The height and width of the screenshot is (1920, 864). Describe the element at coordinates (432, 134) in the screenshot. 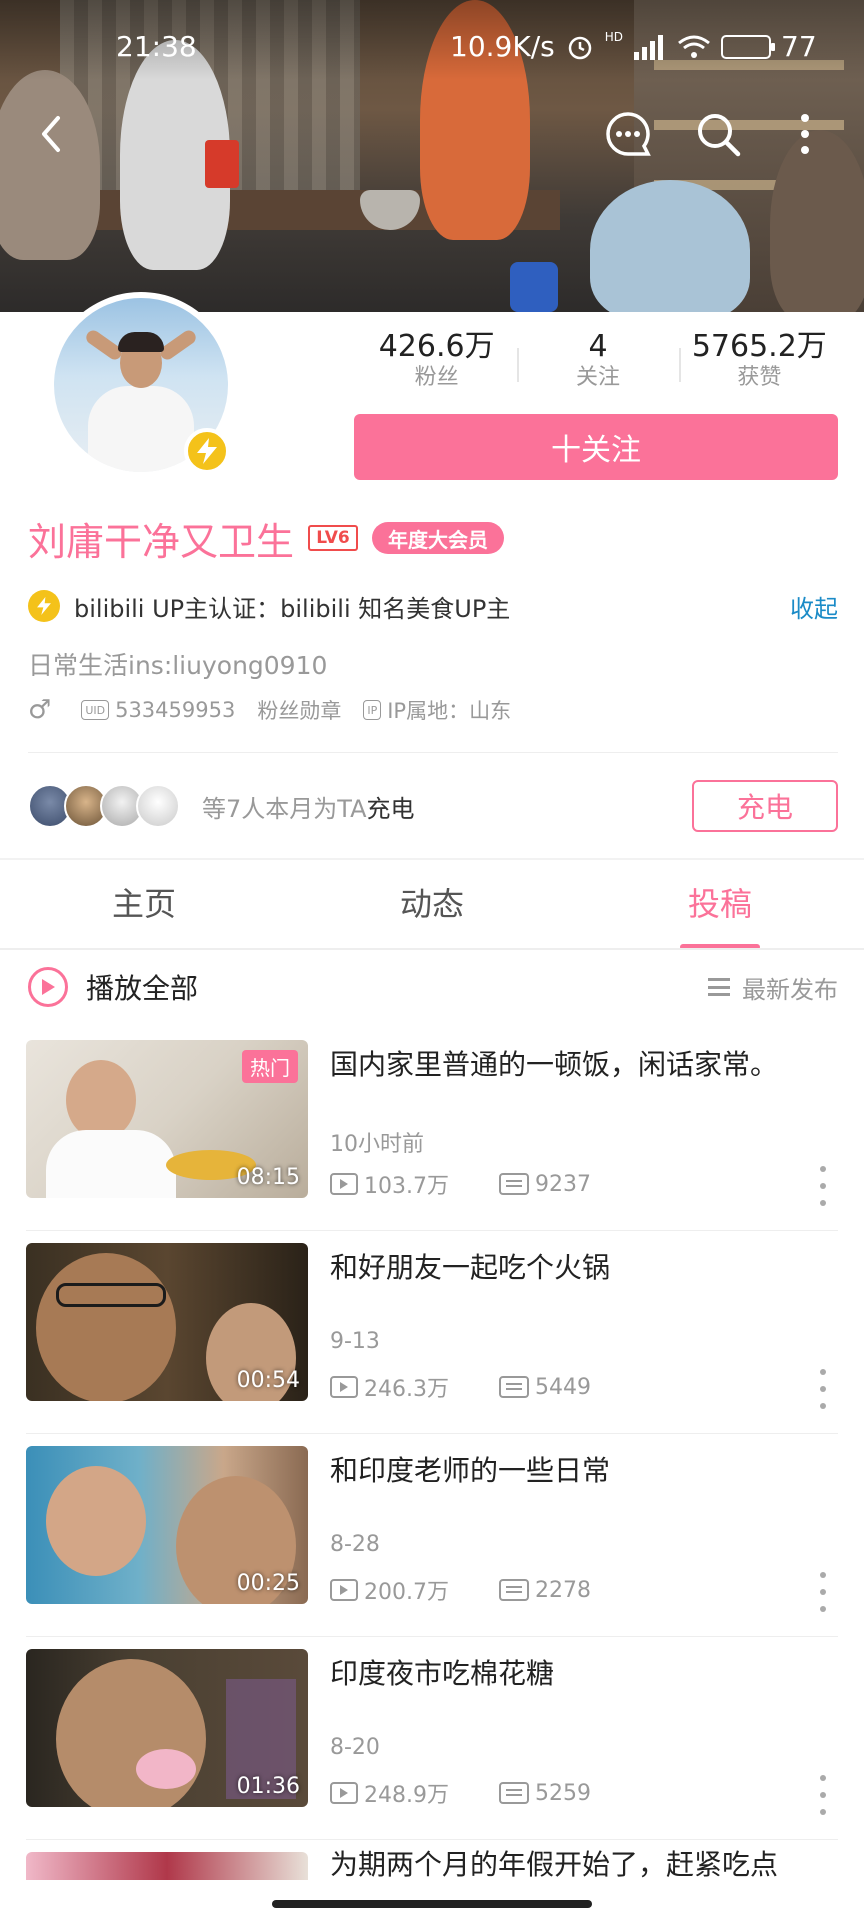

I see `top-nav` at that location.